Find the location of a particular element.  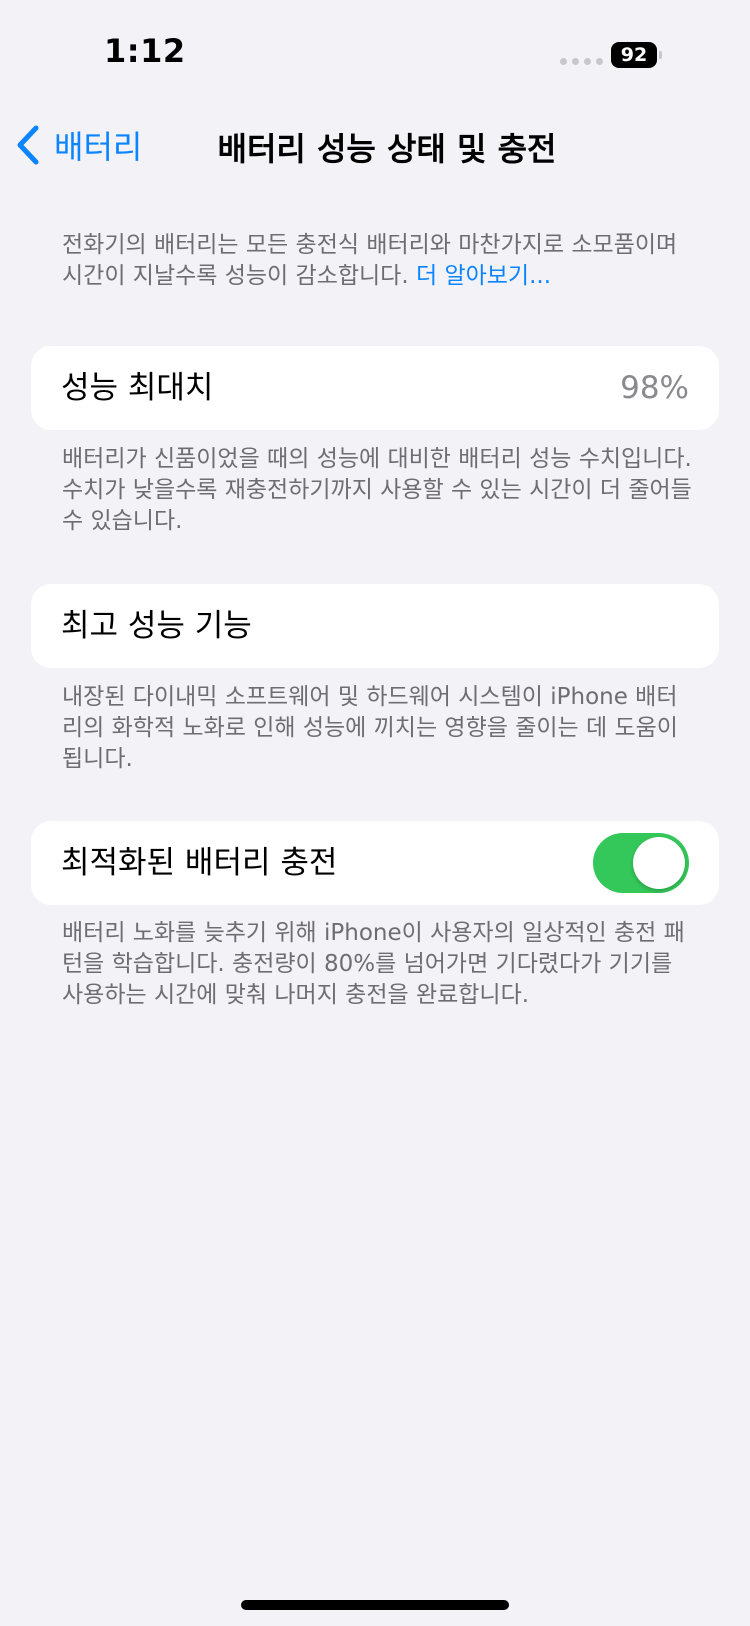

status-bar: 1:12 92 is located at coordinates (375, 55).